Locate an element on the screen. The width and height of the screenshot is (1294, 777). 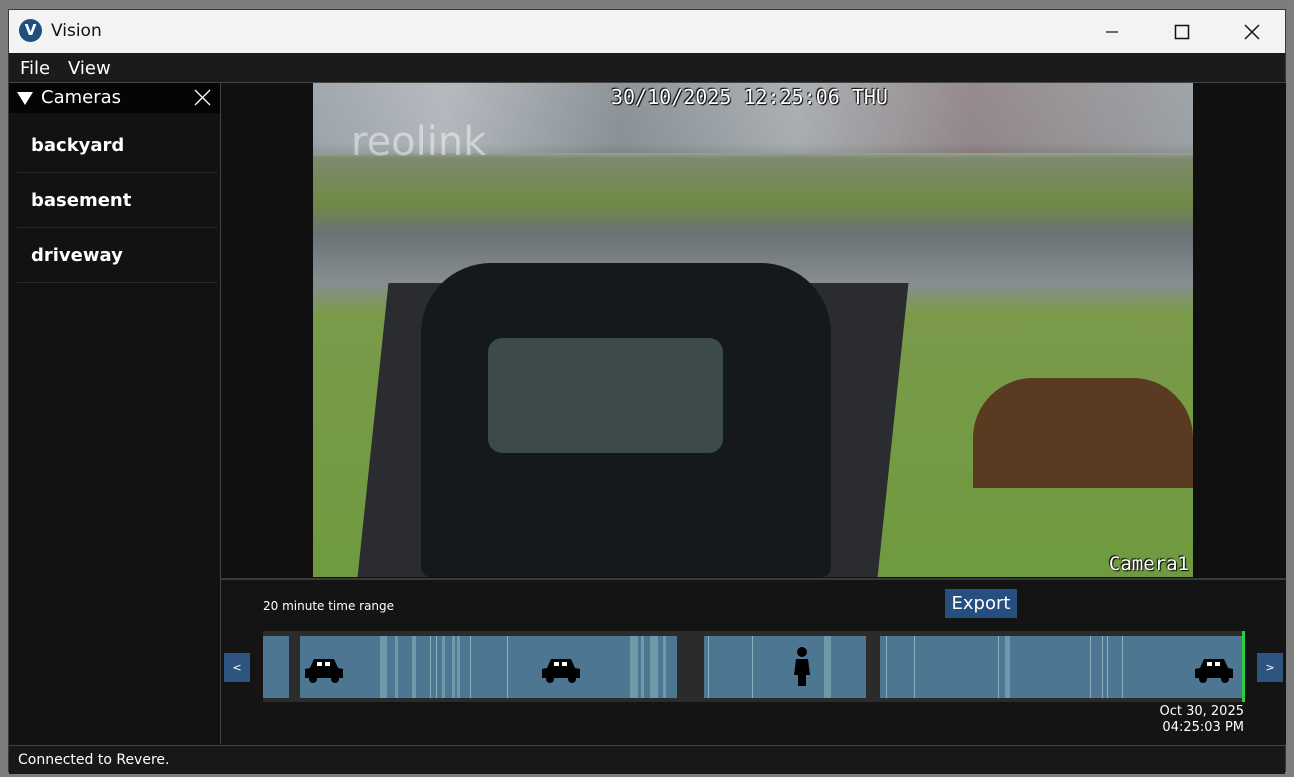
cameras-sidebar: Cameras backyard basement driveway is located at coordinates (115, 413).